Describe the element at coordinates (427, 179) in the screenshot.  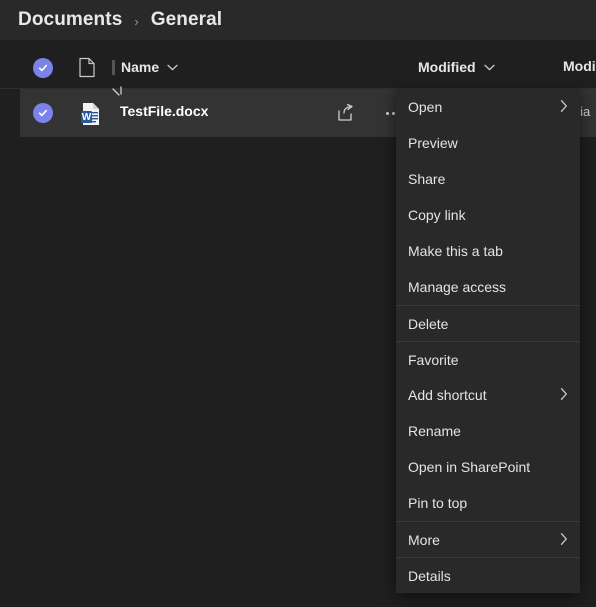
I see `menu-item-label: Share` at that location.